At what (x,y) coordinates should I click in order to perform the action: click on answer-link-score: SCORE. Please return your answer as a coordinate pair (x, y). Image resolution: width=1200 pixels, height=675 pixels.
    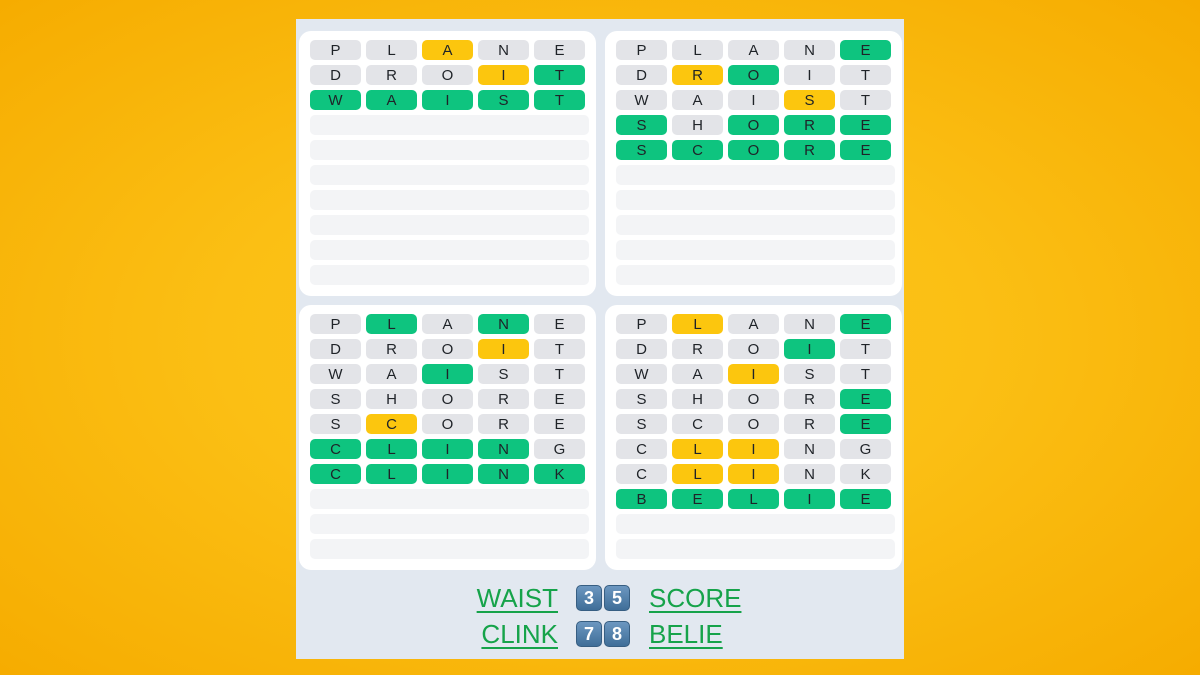
    Looking at the image, I should click on (695, 598).